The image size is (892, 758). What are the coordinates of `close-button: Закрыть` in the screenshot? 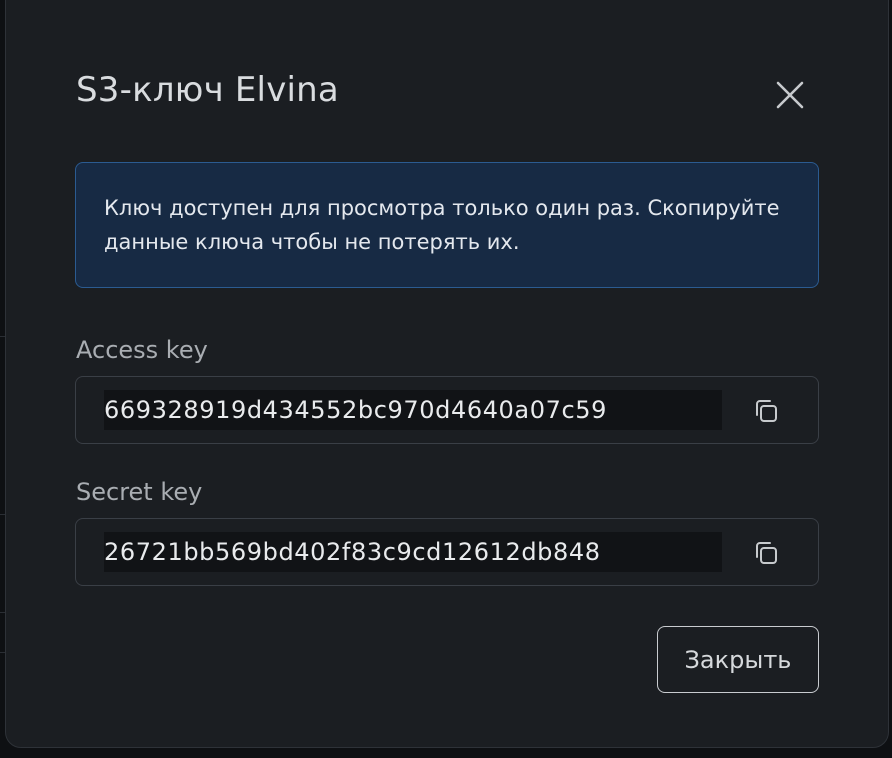 It's located at (738, 659).